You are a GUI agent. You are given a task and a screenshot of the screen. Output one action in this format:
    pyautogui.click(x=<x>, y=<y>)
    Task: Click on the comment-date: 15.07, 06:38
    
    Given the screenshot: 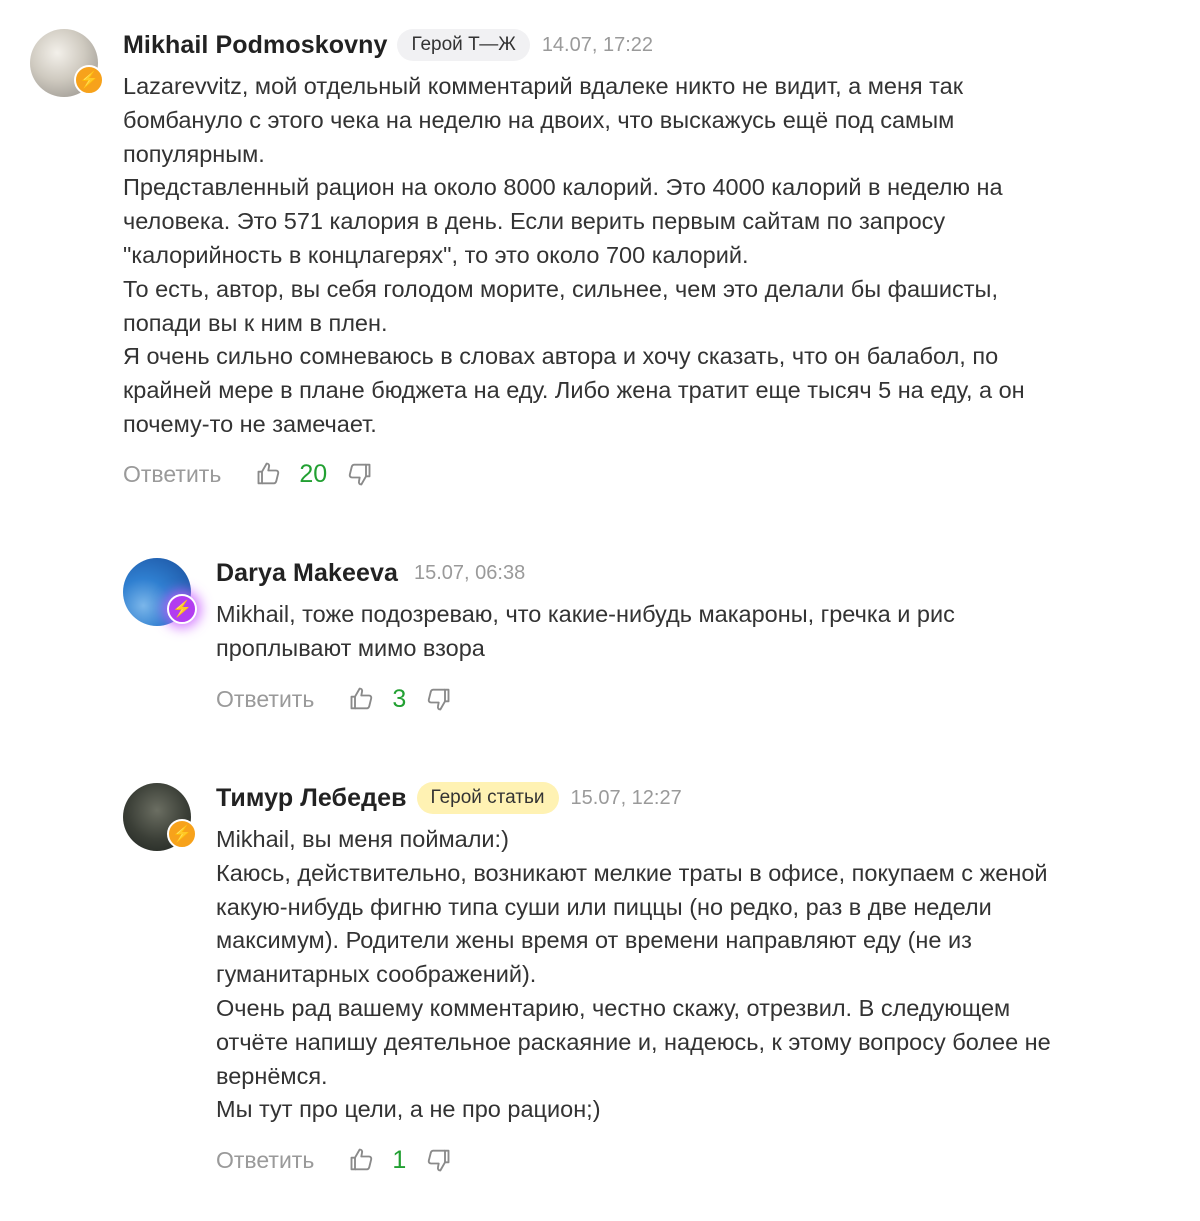 What is the action you would take?
    pyautogui.click(x=469, y=573)
    